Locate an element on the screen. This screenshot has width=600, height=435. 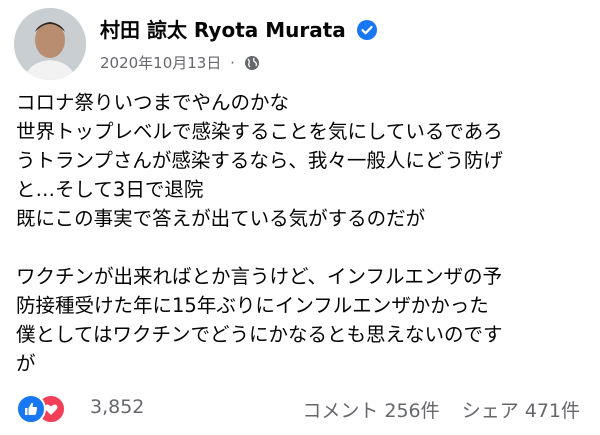
post-date: 2020年10月13日 is located at coordinates (160, 63).